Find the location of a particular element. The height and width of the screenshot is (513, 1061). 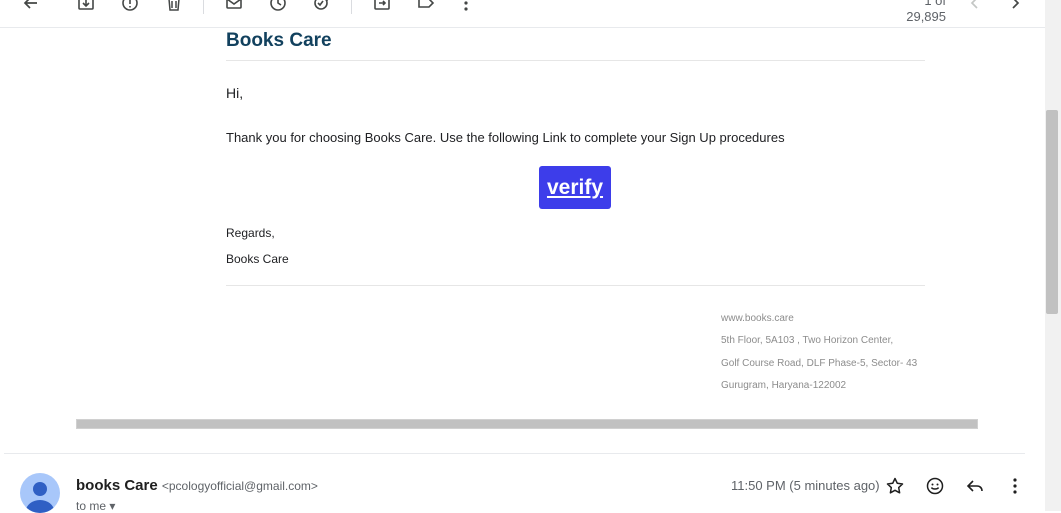

sender-name: books Care is located at coordinates (117, 485).